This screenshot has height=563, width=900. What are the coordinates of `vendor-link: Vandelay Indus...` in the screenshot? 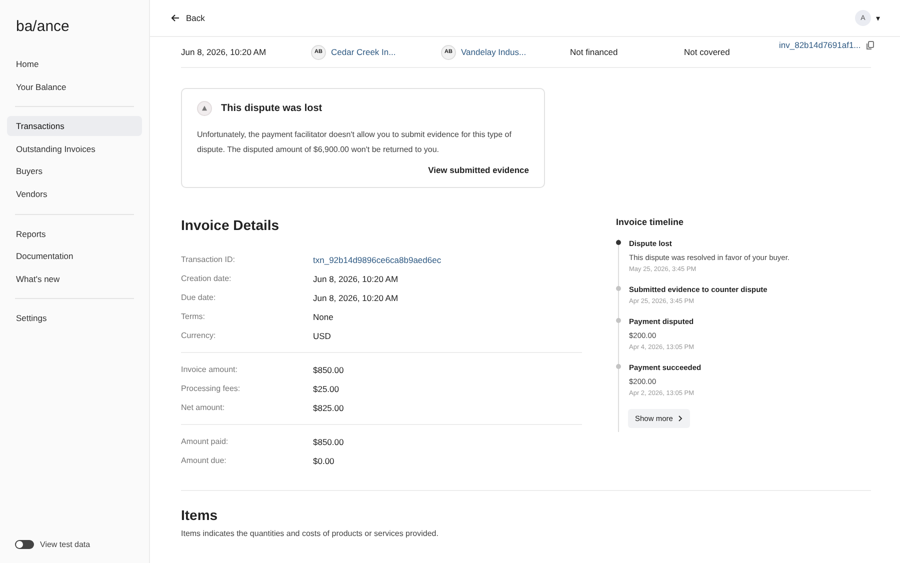 It's located at (493, 52).